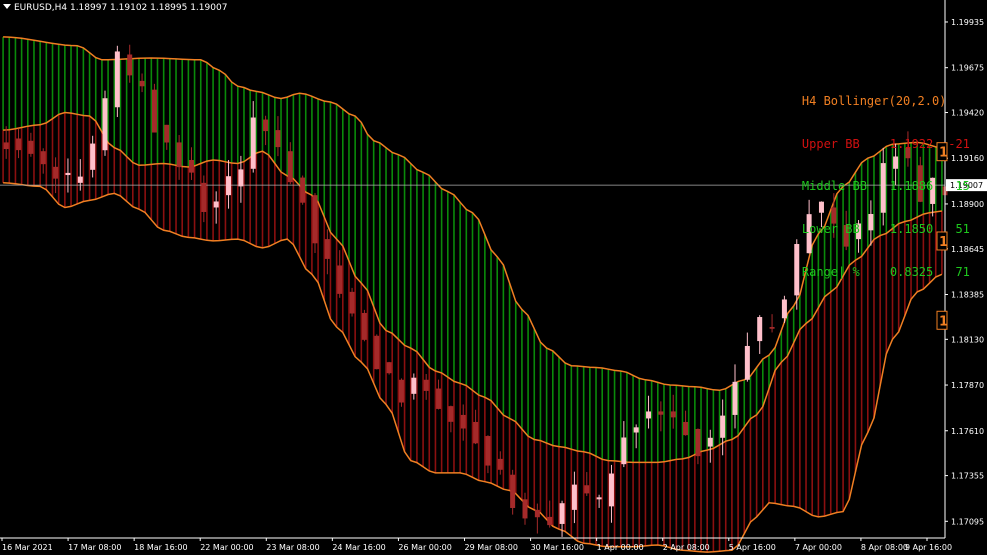  Describe the element at coordinates (27, 547) in the screenshot. I see `time-axis-label: 16 Mar 2021` at that location.